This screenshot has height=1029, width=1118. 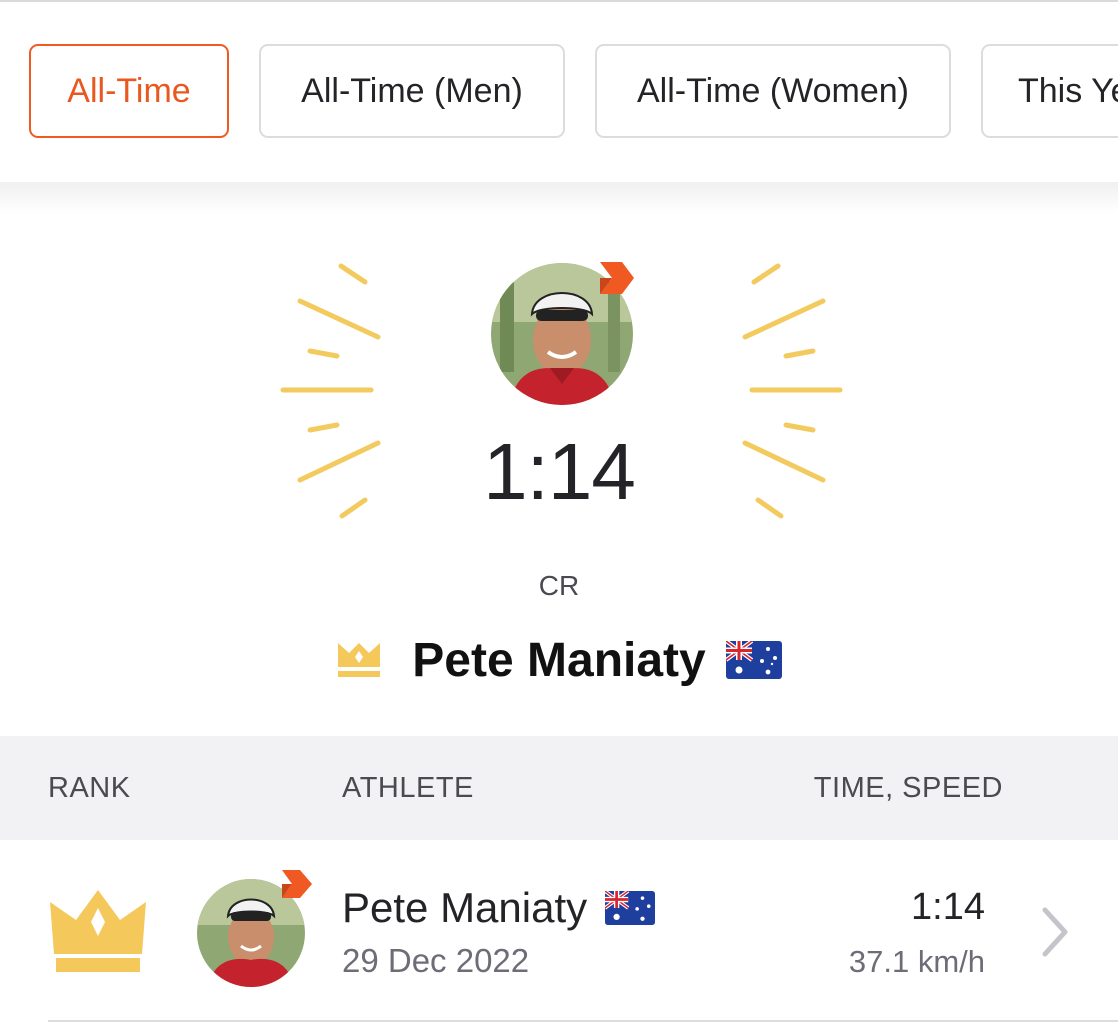 I want to click on rank-column-header: RANK, so click(x=89, y=788).